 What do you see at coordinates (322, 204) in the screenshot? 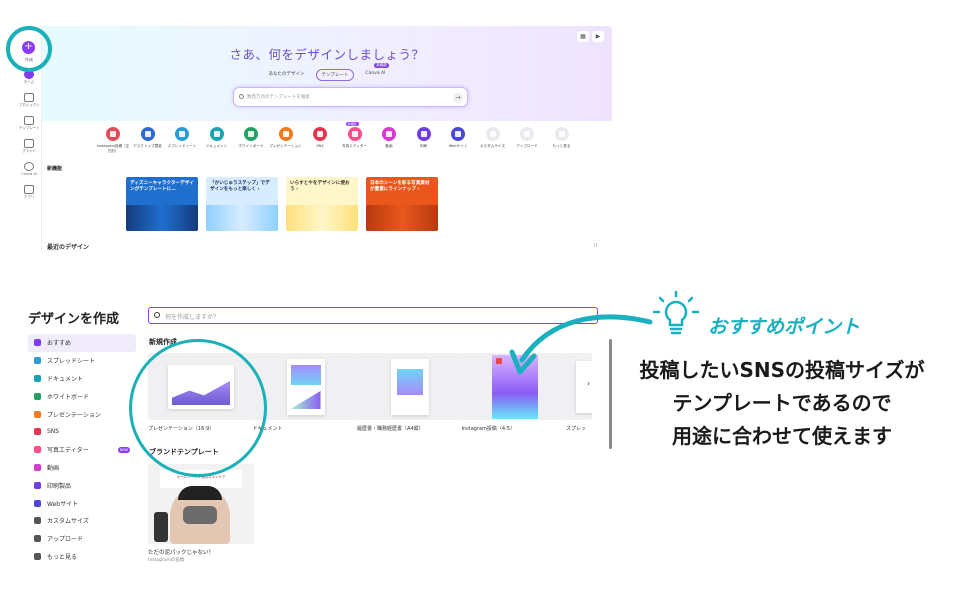
I see `feature-banner: いらすとやをデザインに使おう ›` at bounding box center [322, 204].